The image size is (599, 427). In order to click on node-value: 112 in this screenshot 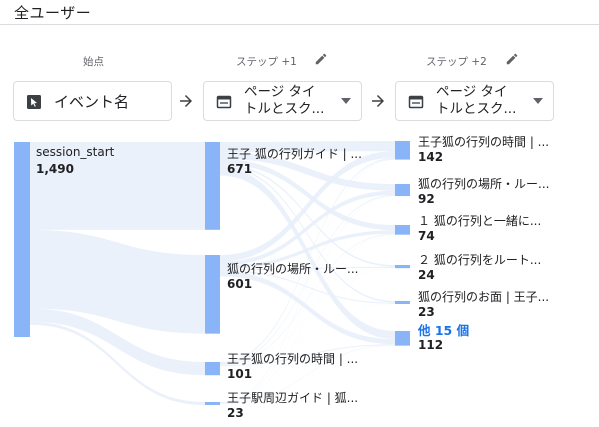, I will do `click(431, 345)`.